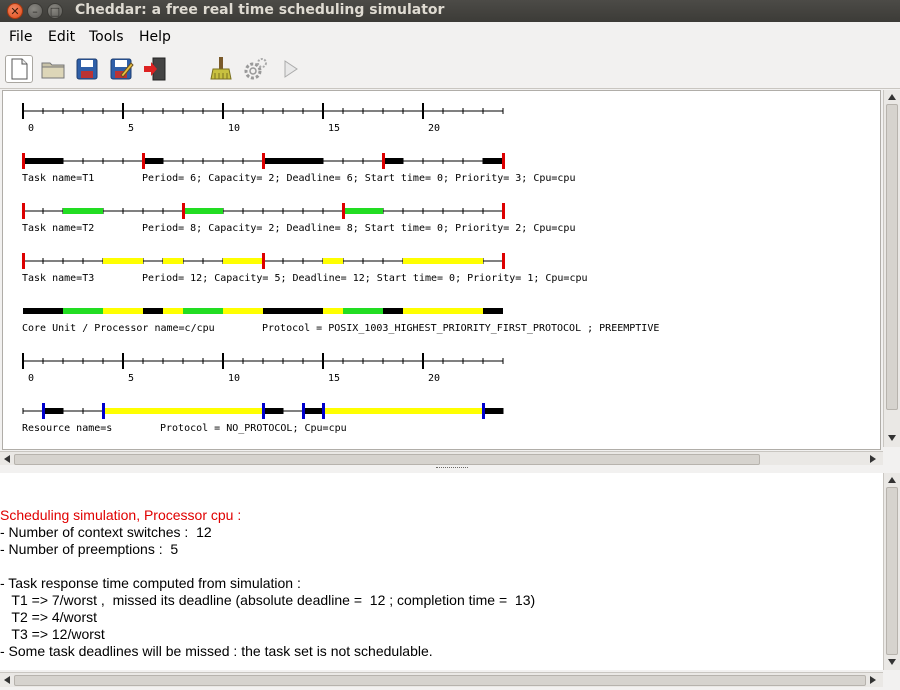  What do you see at coordinates (450, 69) in the screenshot?
I see `toolbar` at bounding box center [450, 69].